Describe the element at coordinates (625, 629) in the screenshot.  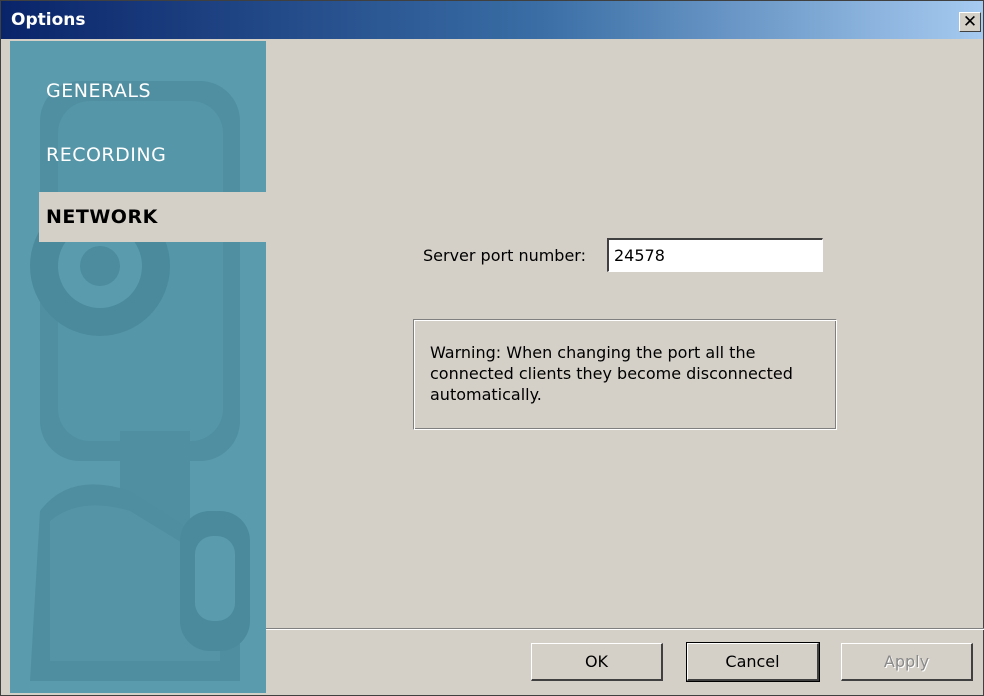
I see `footer-divider` at that location.